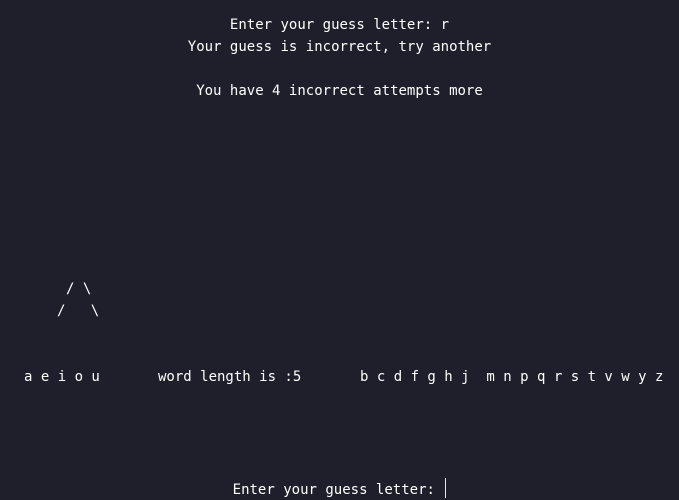  I want to click on input-prompt-label: Enter your guess letter:, so click(338, 490).